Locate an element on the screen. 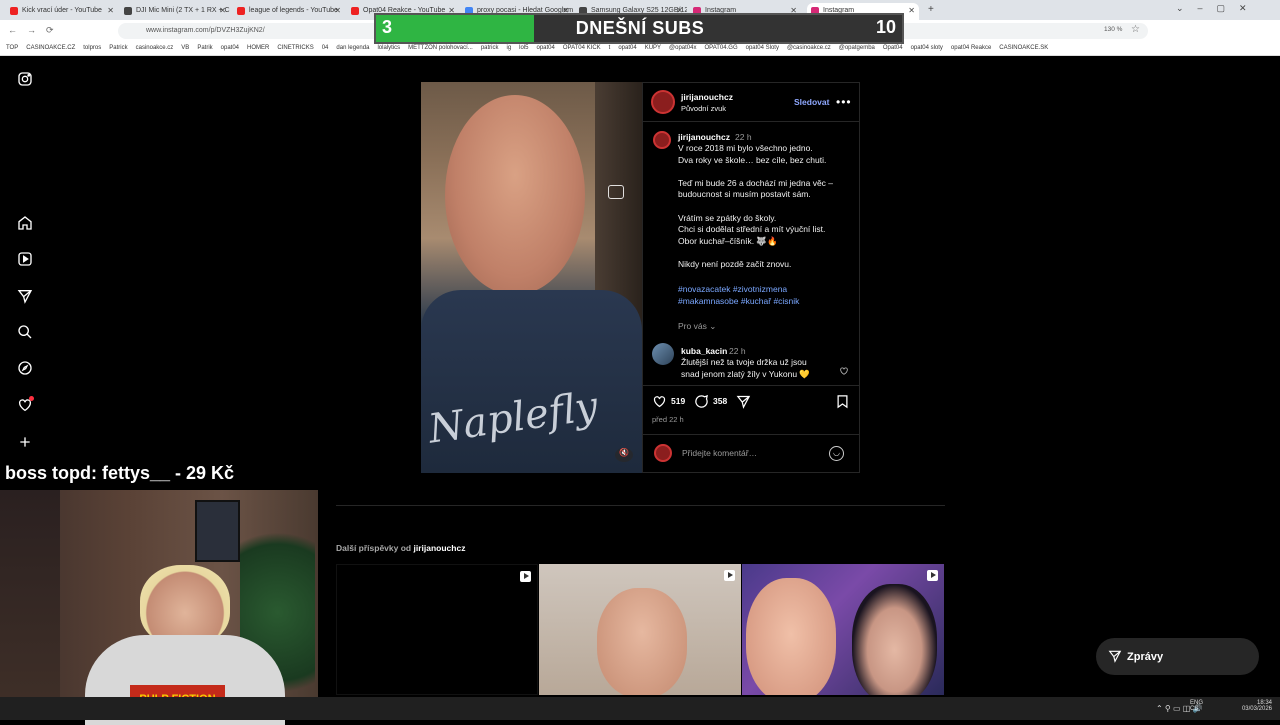  heart-icon is located at coordinates (25, 404).